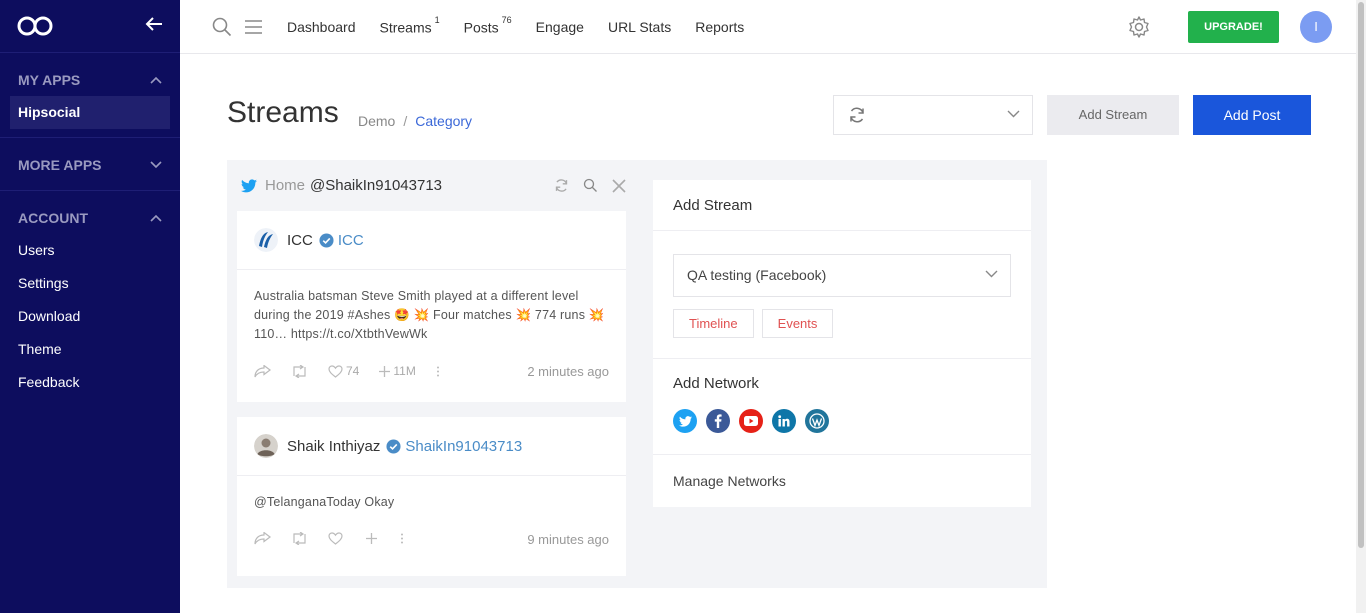 Image resolution: width=1366 pixels, height=613 pixels. Describe the element at coordinates (285, 185) in the screenshot. I see `stream-home-label: Home` at that location.